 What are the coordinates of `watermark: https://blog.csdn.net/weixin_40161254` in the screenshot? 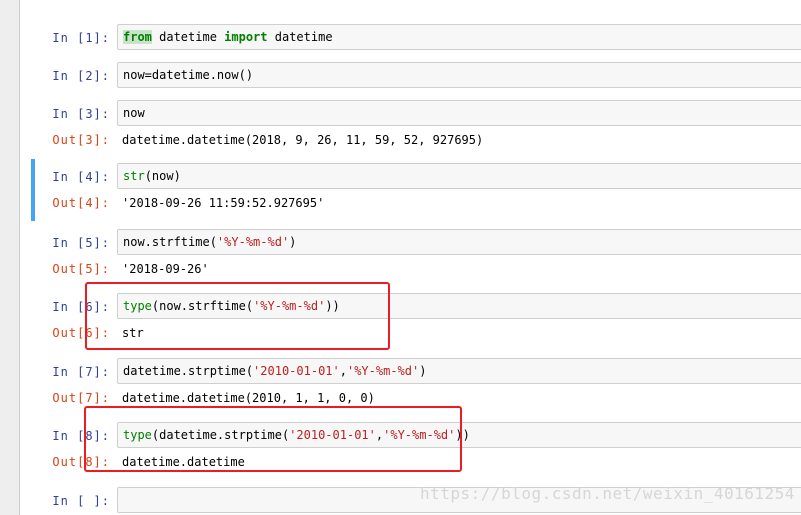 It's located at (607, 493).